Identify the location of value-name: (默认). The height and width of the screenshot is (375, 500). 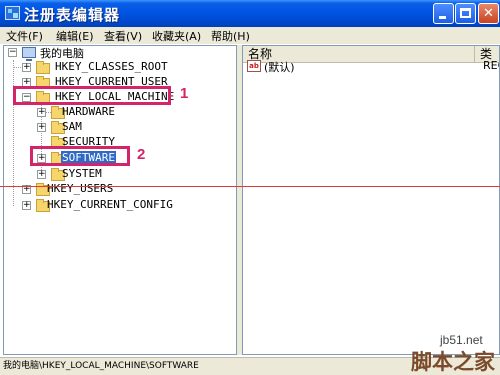
(279, 67).